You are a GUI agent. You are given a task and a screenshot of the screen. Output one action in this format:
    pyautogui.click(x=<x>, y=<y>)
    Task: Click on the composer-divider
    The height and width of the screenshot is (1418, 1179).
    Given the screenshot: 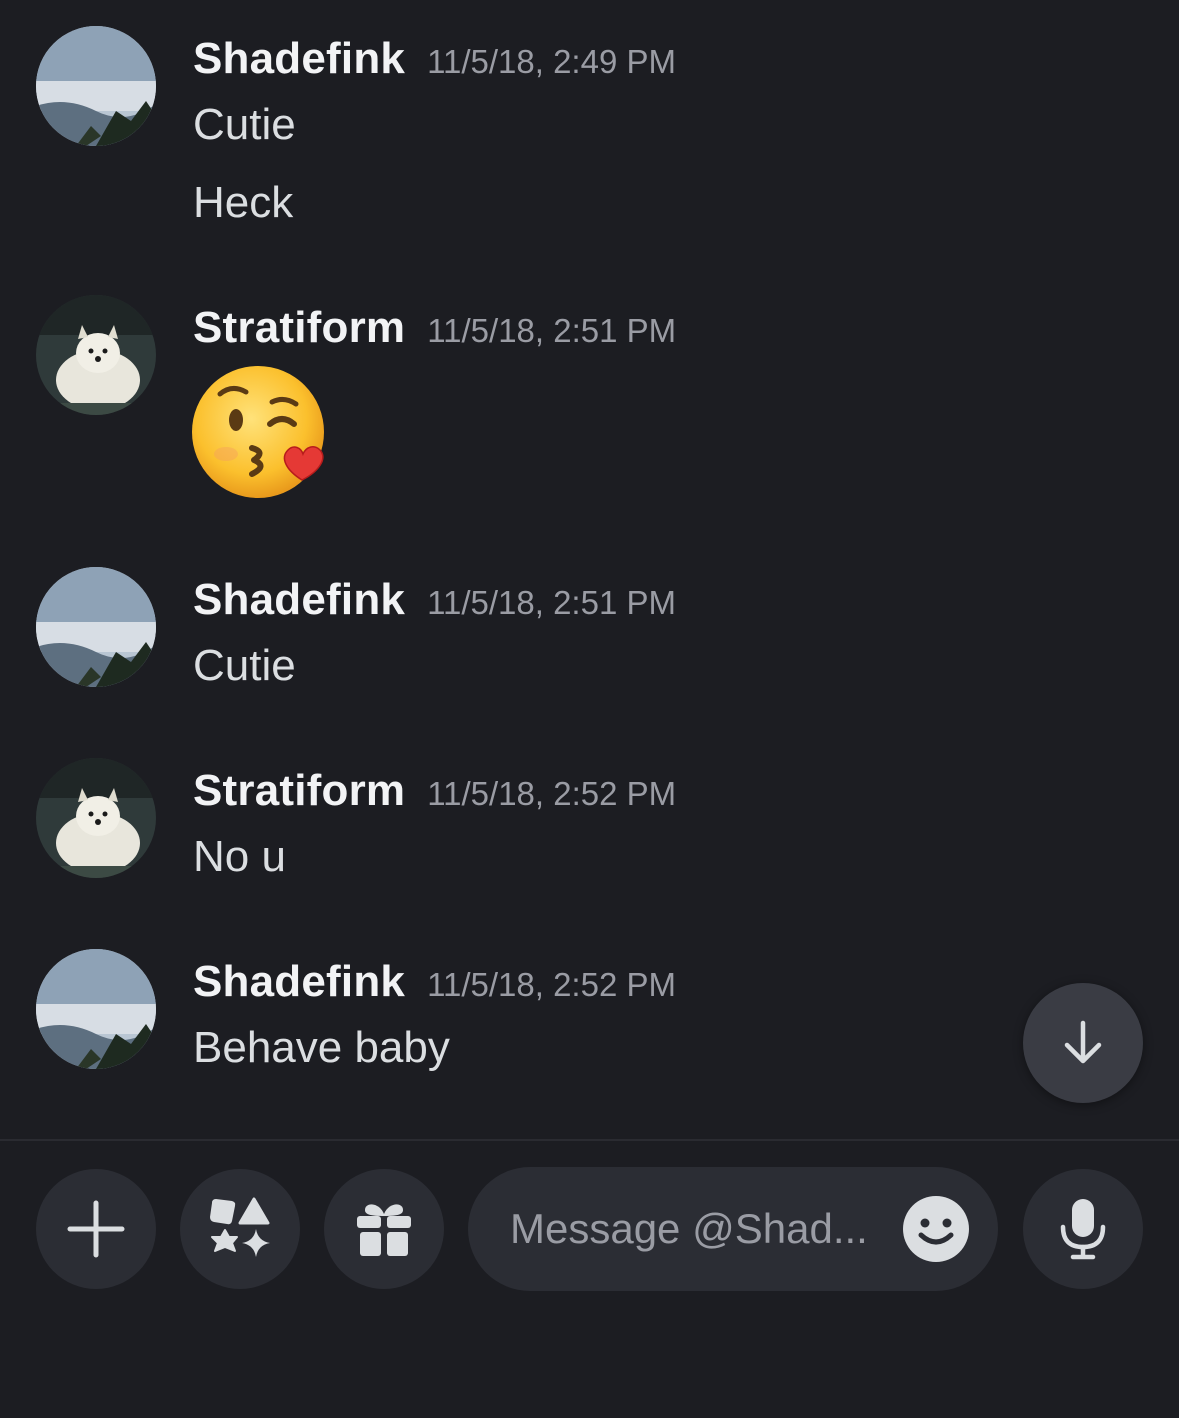 What is the action you would take?
    pyautogui.click(x=589, y=1140)
    